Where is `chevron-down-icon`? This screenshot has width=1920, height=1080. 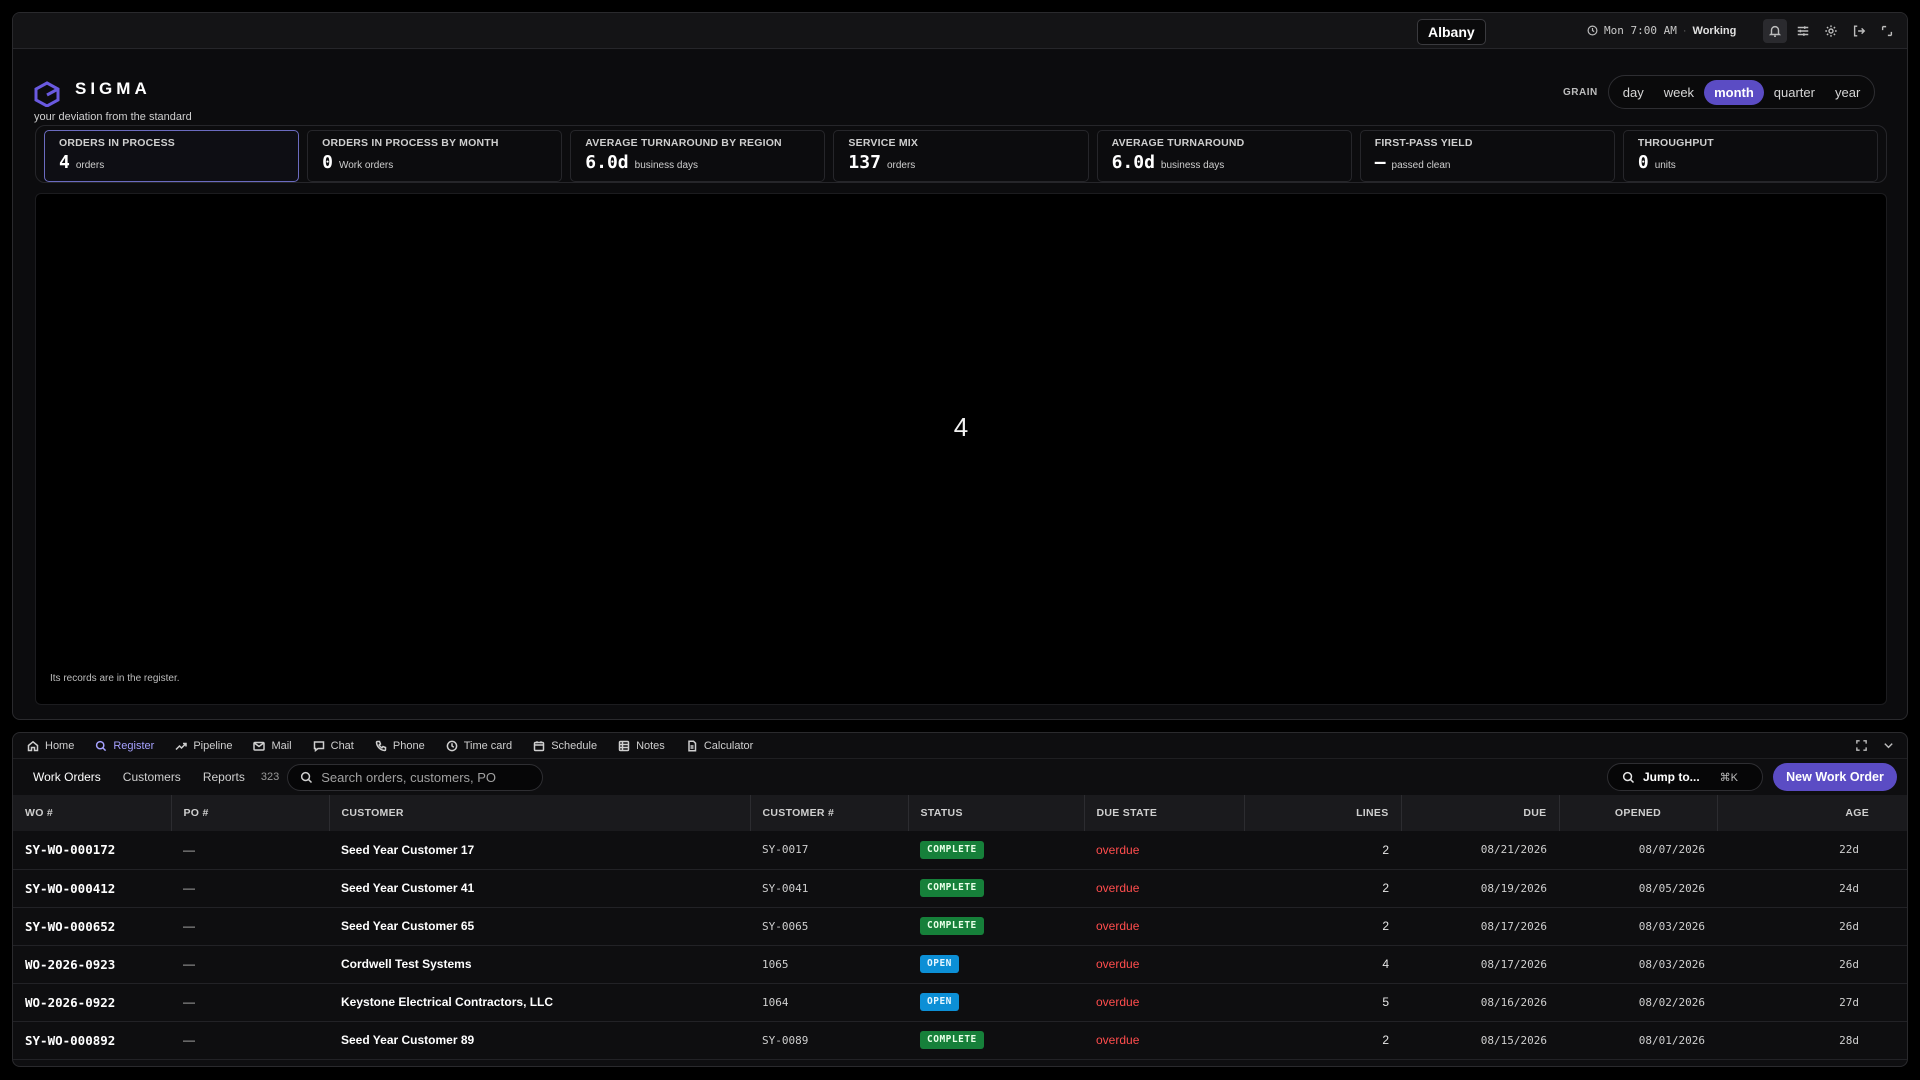
chevron-down-icon is located at coordinates (1888, 745).